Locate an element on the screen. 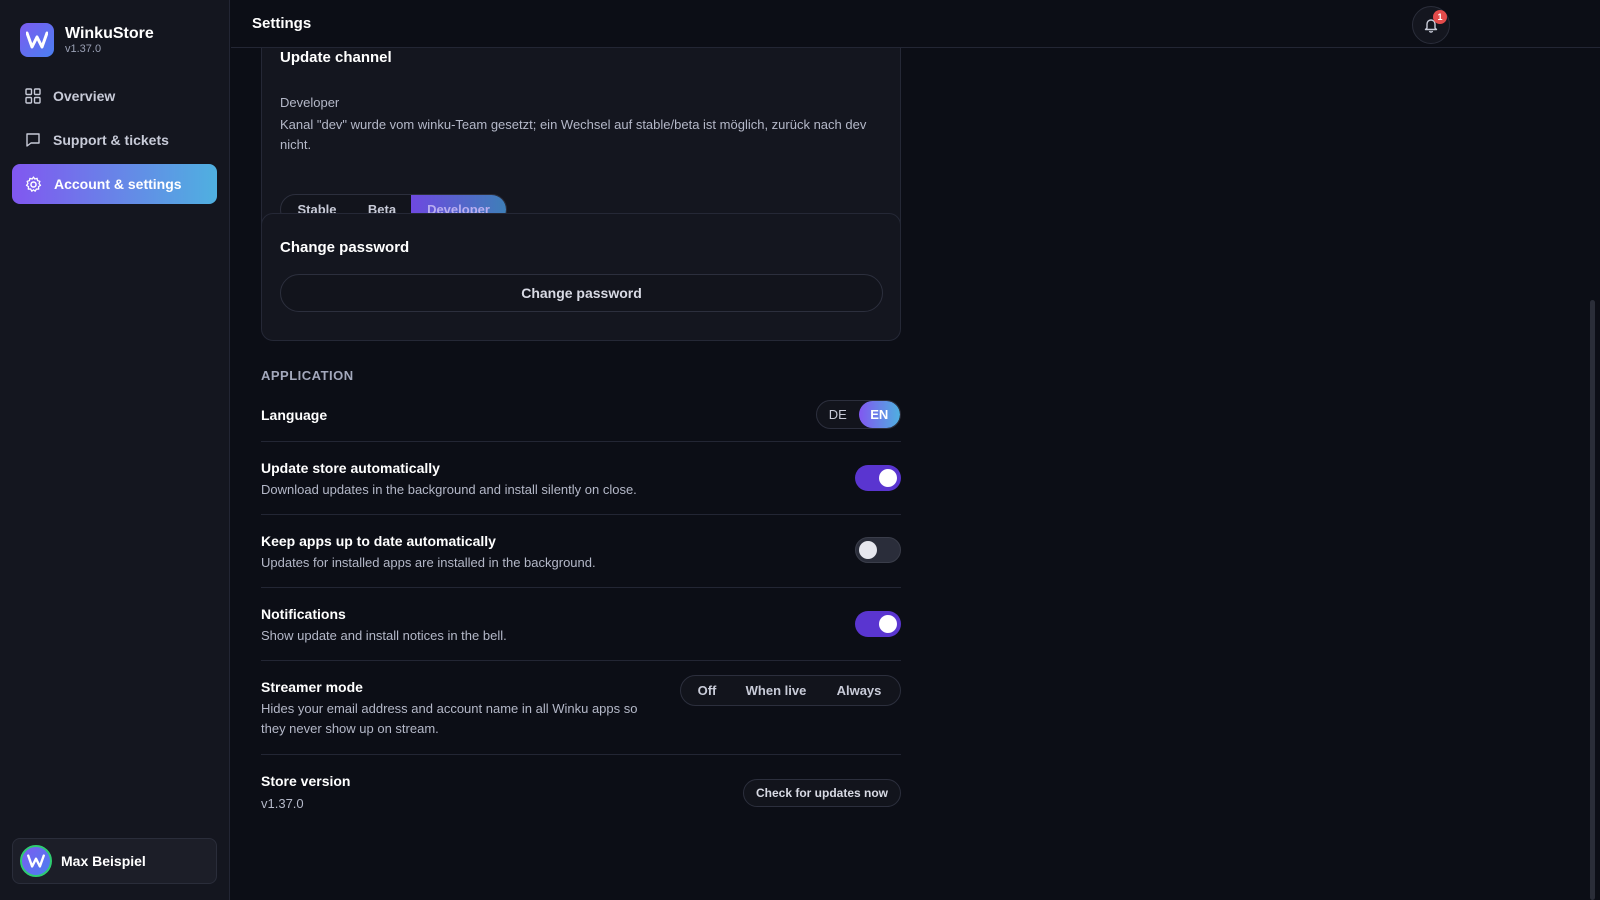  notifications-toggle is located at coordinates (878, 624).